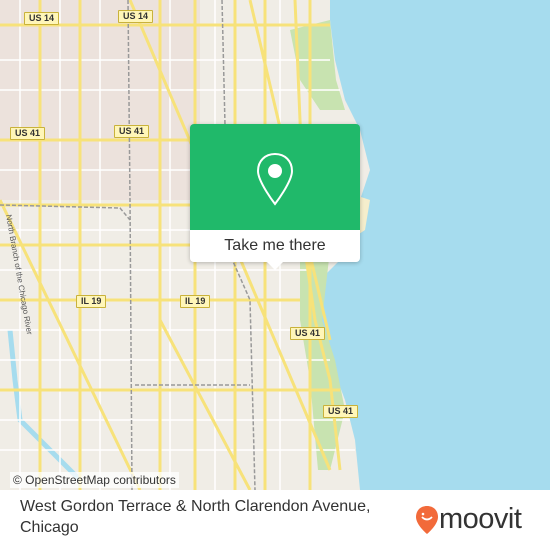 The image size is (550, 550). Describe the element at coordinates (94, 480) in the screenshot. I see `map-attribution: © OpenStreetMap contributors` at that location.